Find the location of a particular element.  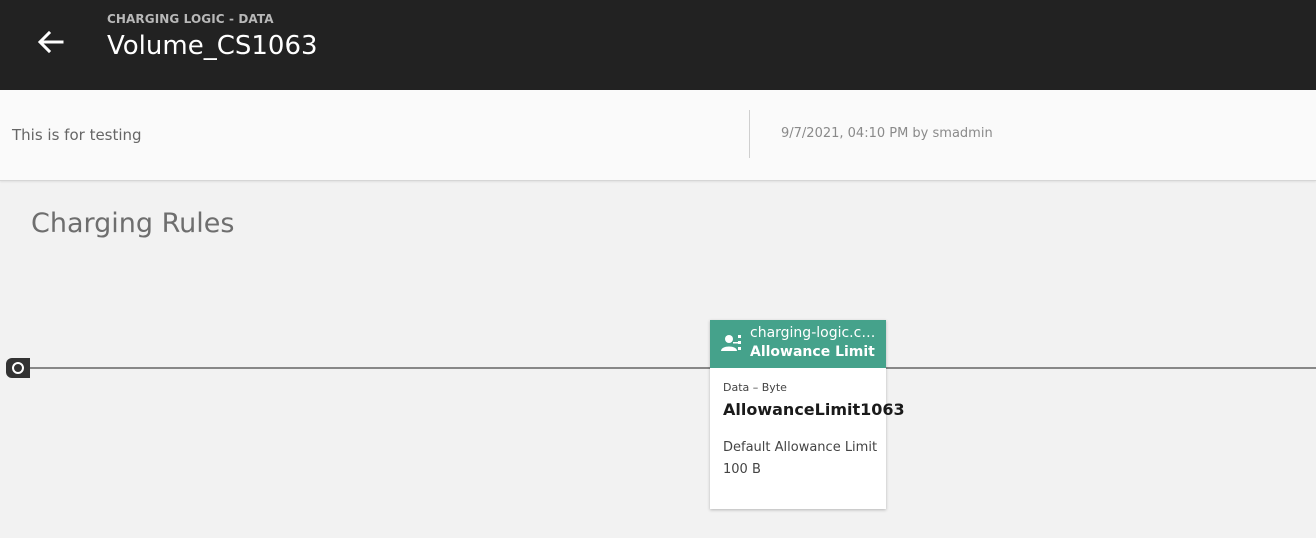

rule-param-label: Default Allowance Limit is located at coordinates (800, 447).